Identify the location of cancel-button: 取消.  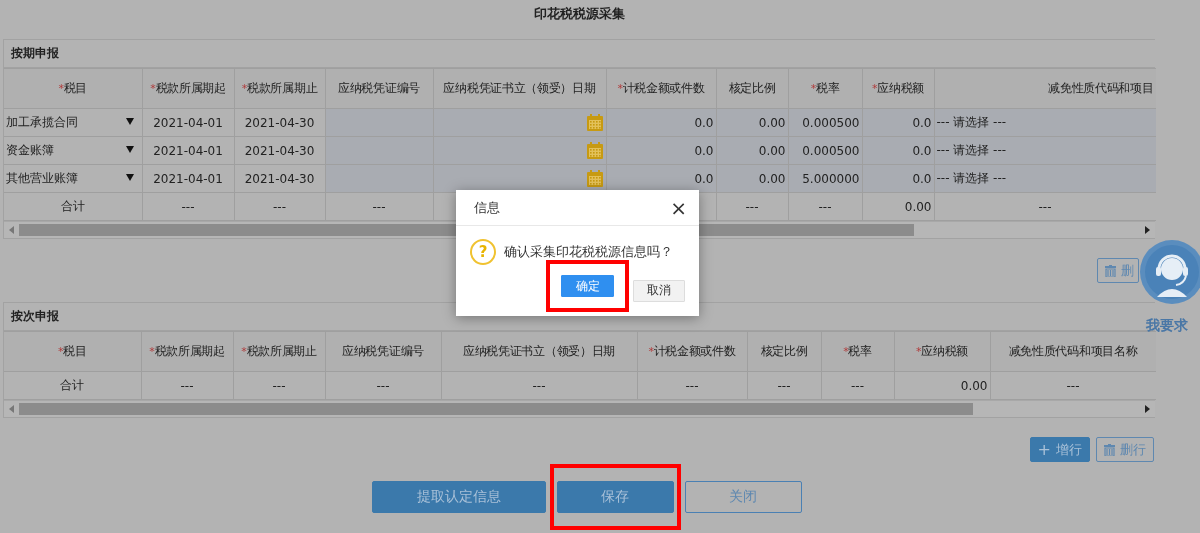
(659, 290).